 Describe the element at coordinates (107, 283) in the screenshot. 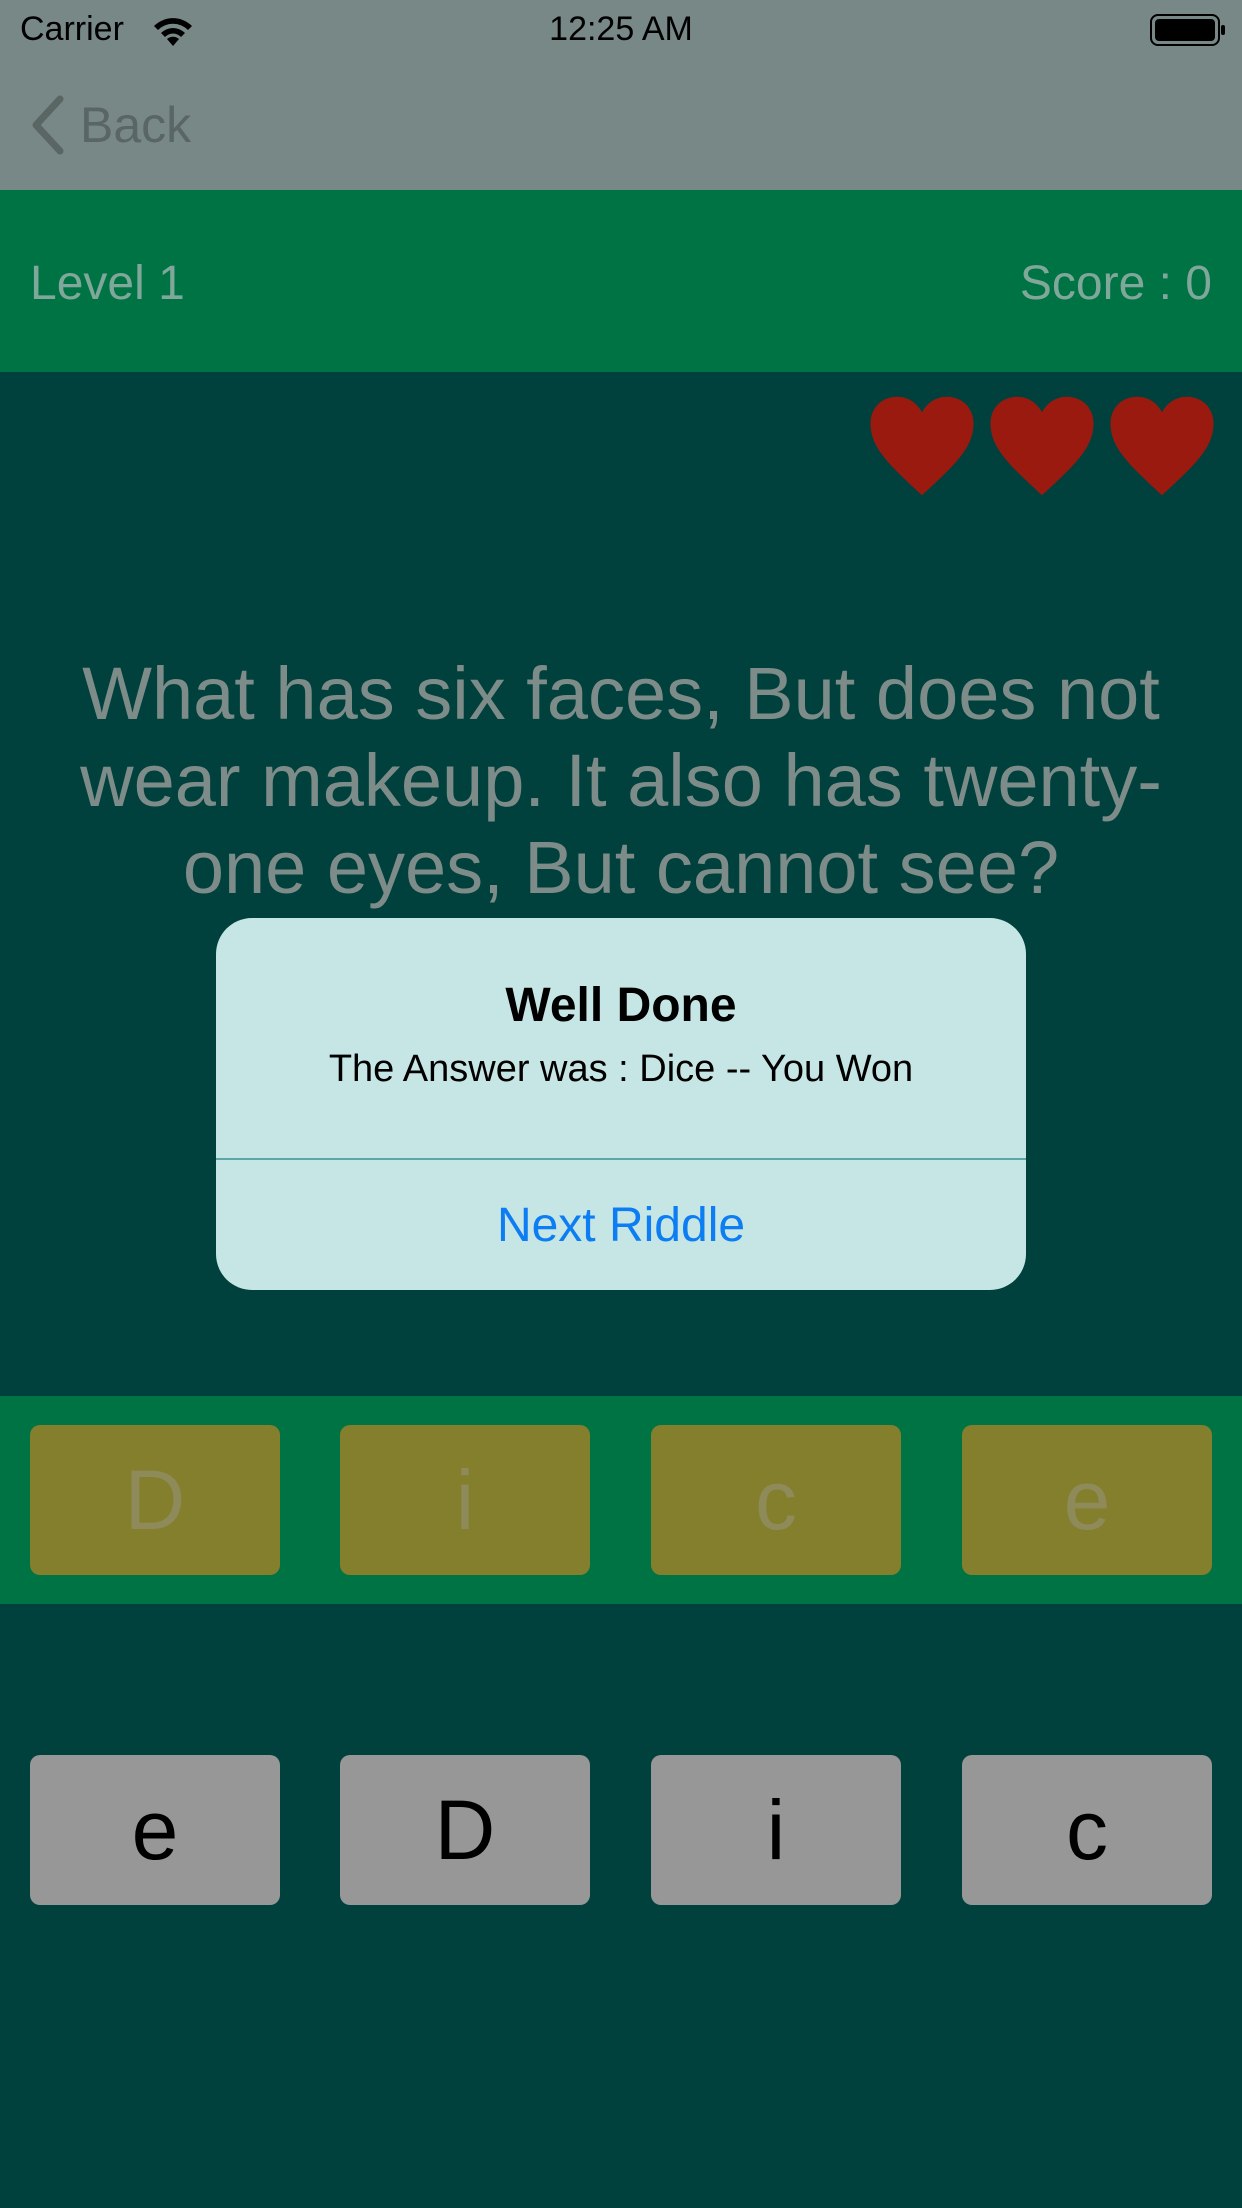

I see `level-label: Level 1` at that location.